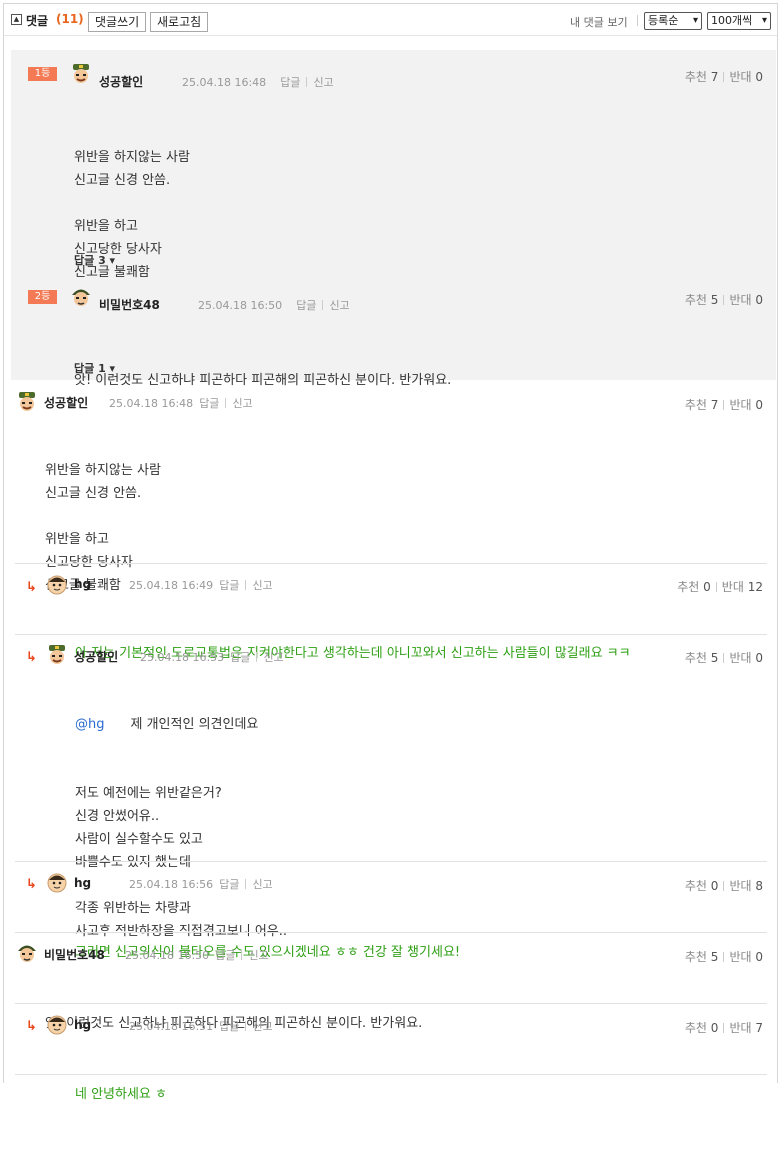 The image size is (780, 1152). What do you see at coordinates (742, 587) in the screenshot?
I see `oppose-button: 반대 12` at bounding box center [742, 587].